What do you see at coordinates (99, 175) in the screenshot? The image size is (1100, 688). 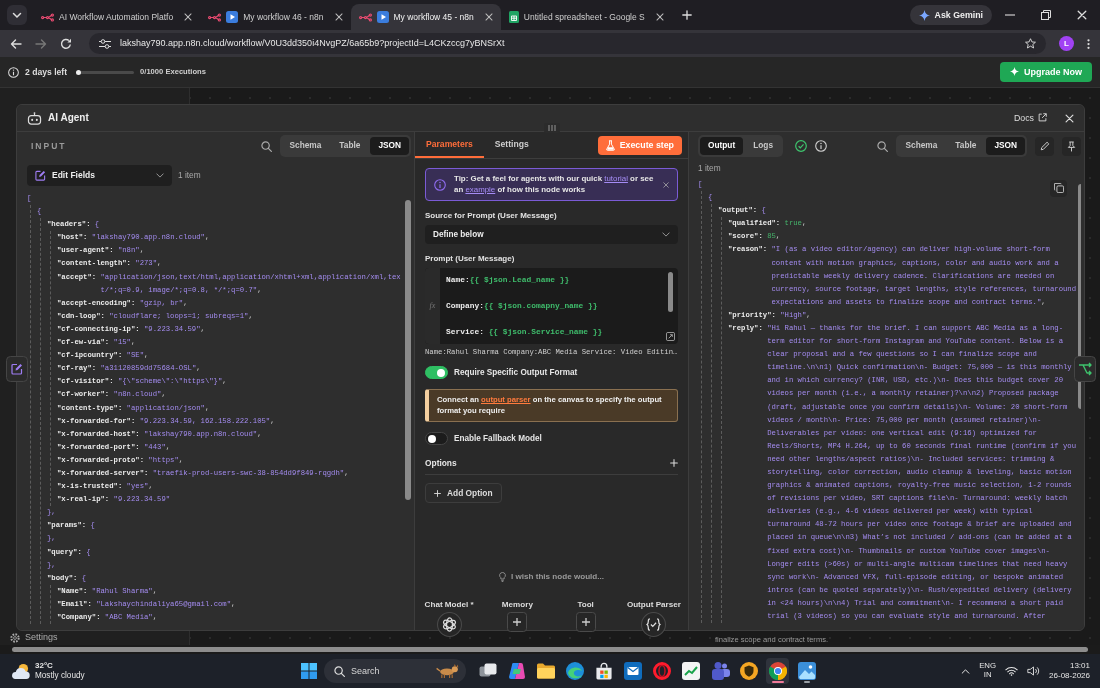 I see `node-select: Edit Fields` at bounding box center [99, 175].